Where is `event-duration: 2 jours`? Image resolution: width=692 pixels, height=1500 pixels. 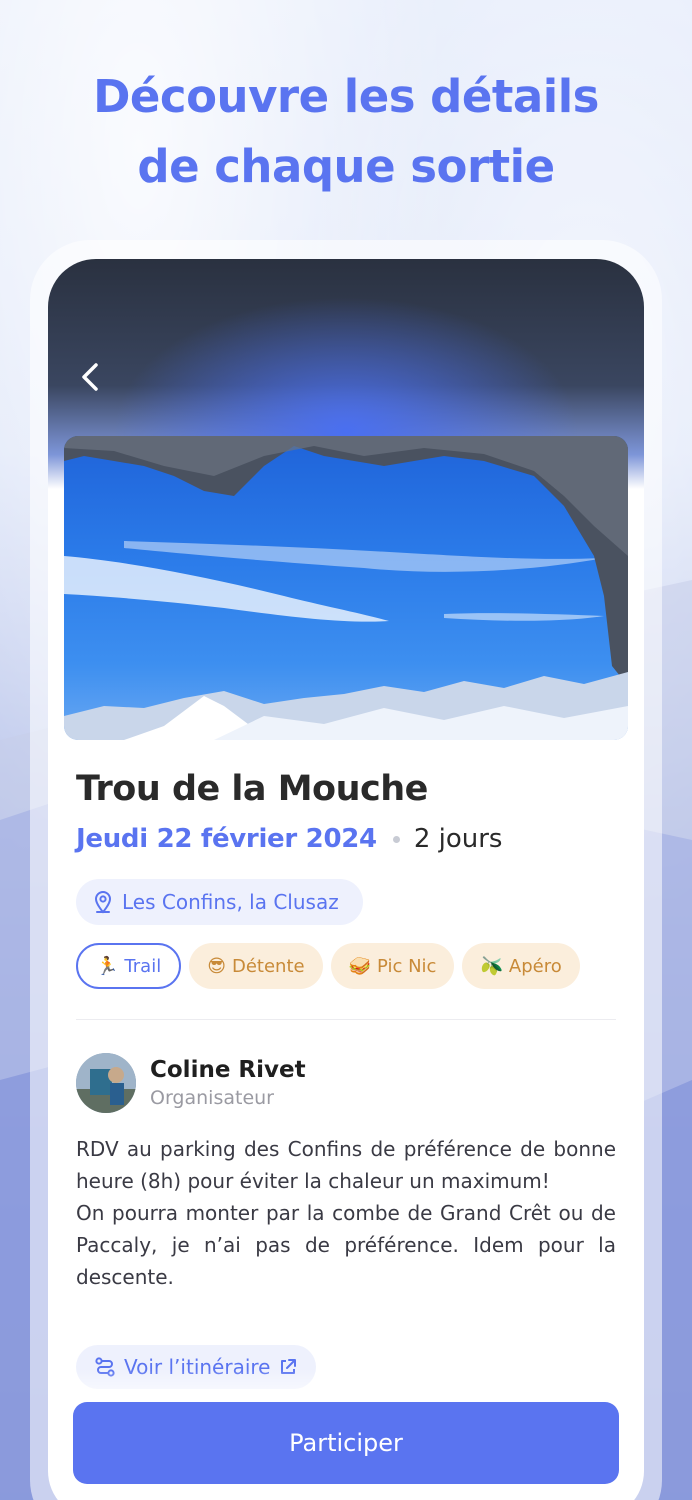
event-duration: 2 jours is located at coordinates (458, 839).